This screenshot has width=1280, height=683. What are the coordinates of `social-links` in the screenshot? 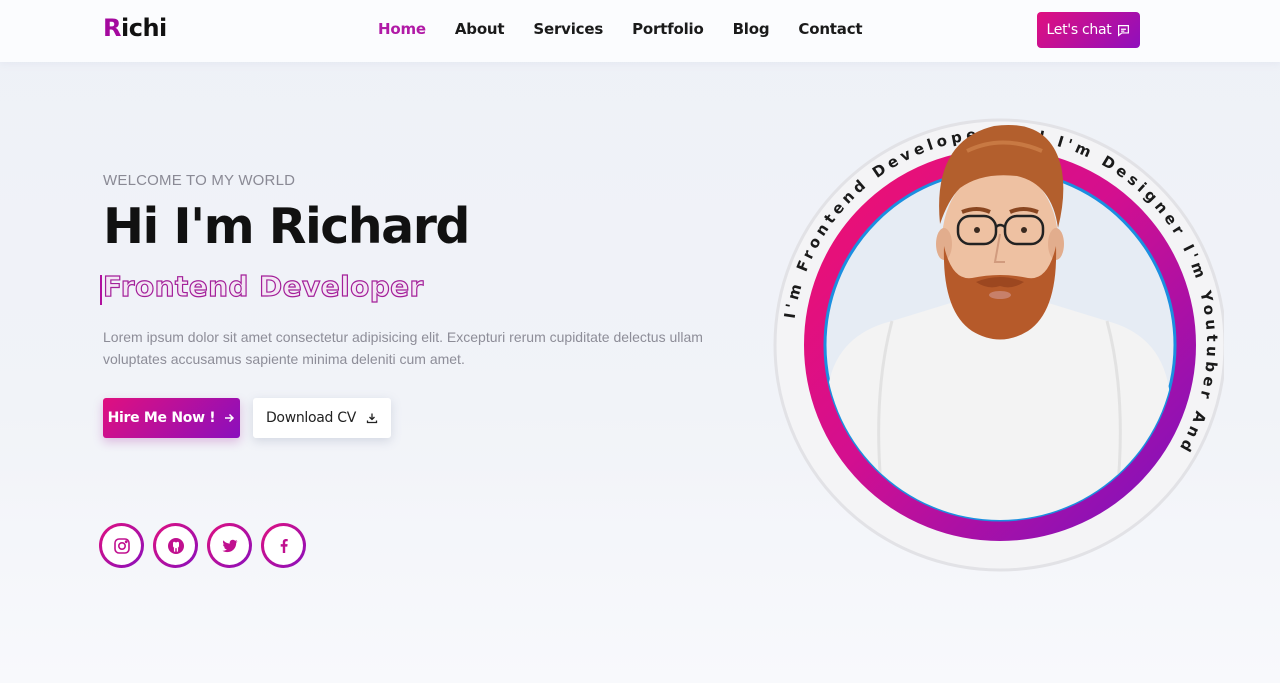 It's located at (202, 545).